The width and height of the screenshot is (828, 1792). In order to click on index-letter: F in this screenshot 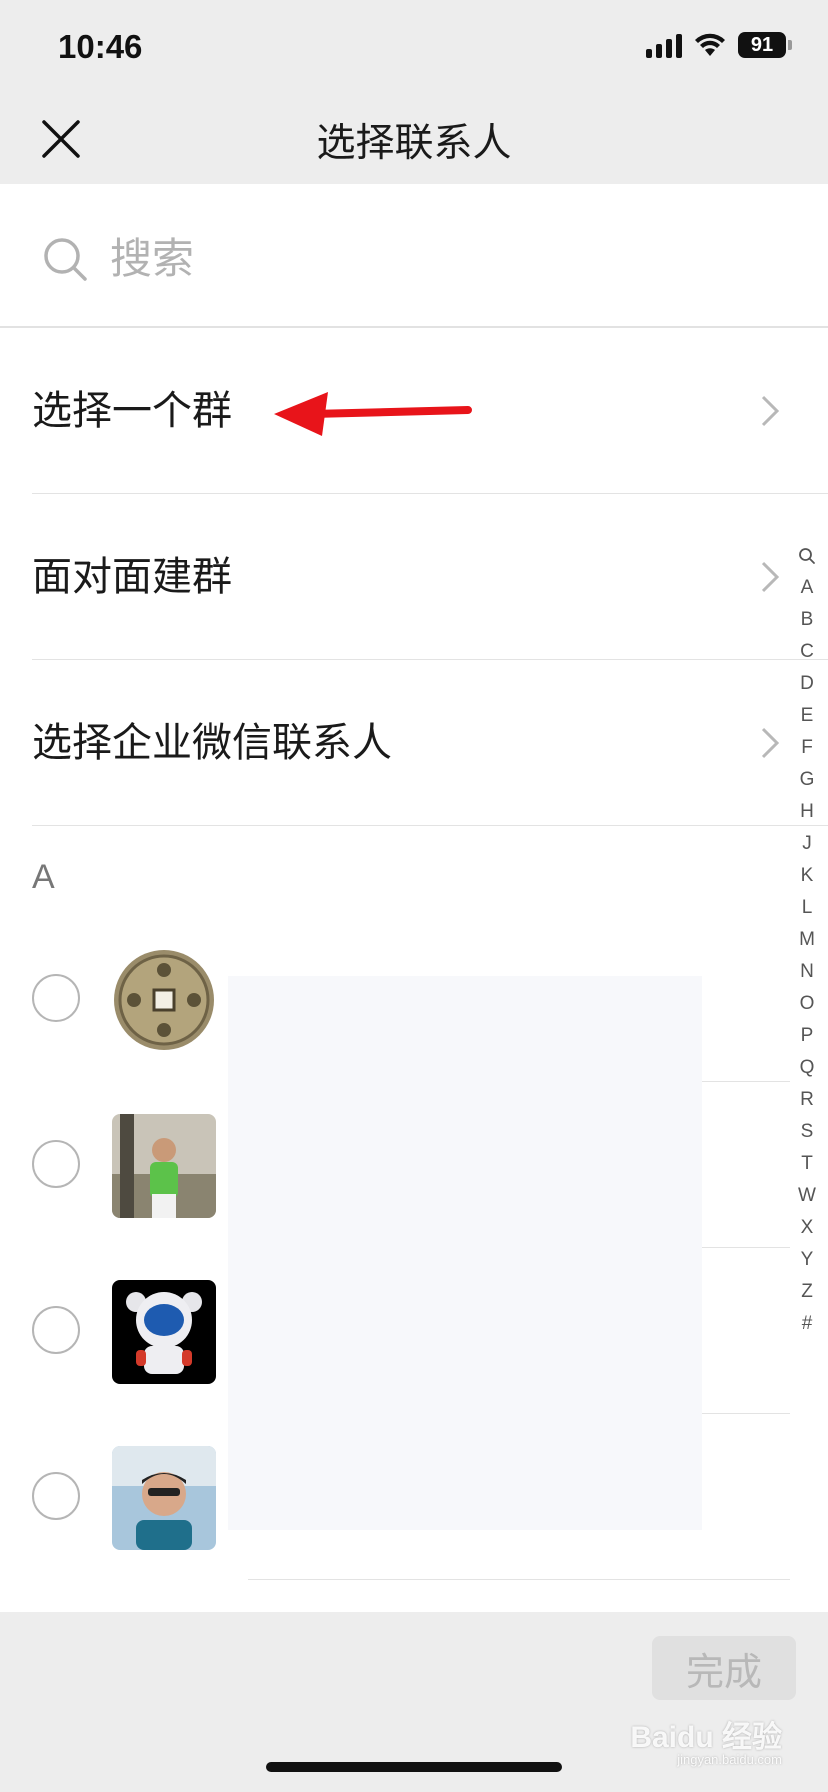, I will do `click(807, 748)`.